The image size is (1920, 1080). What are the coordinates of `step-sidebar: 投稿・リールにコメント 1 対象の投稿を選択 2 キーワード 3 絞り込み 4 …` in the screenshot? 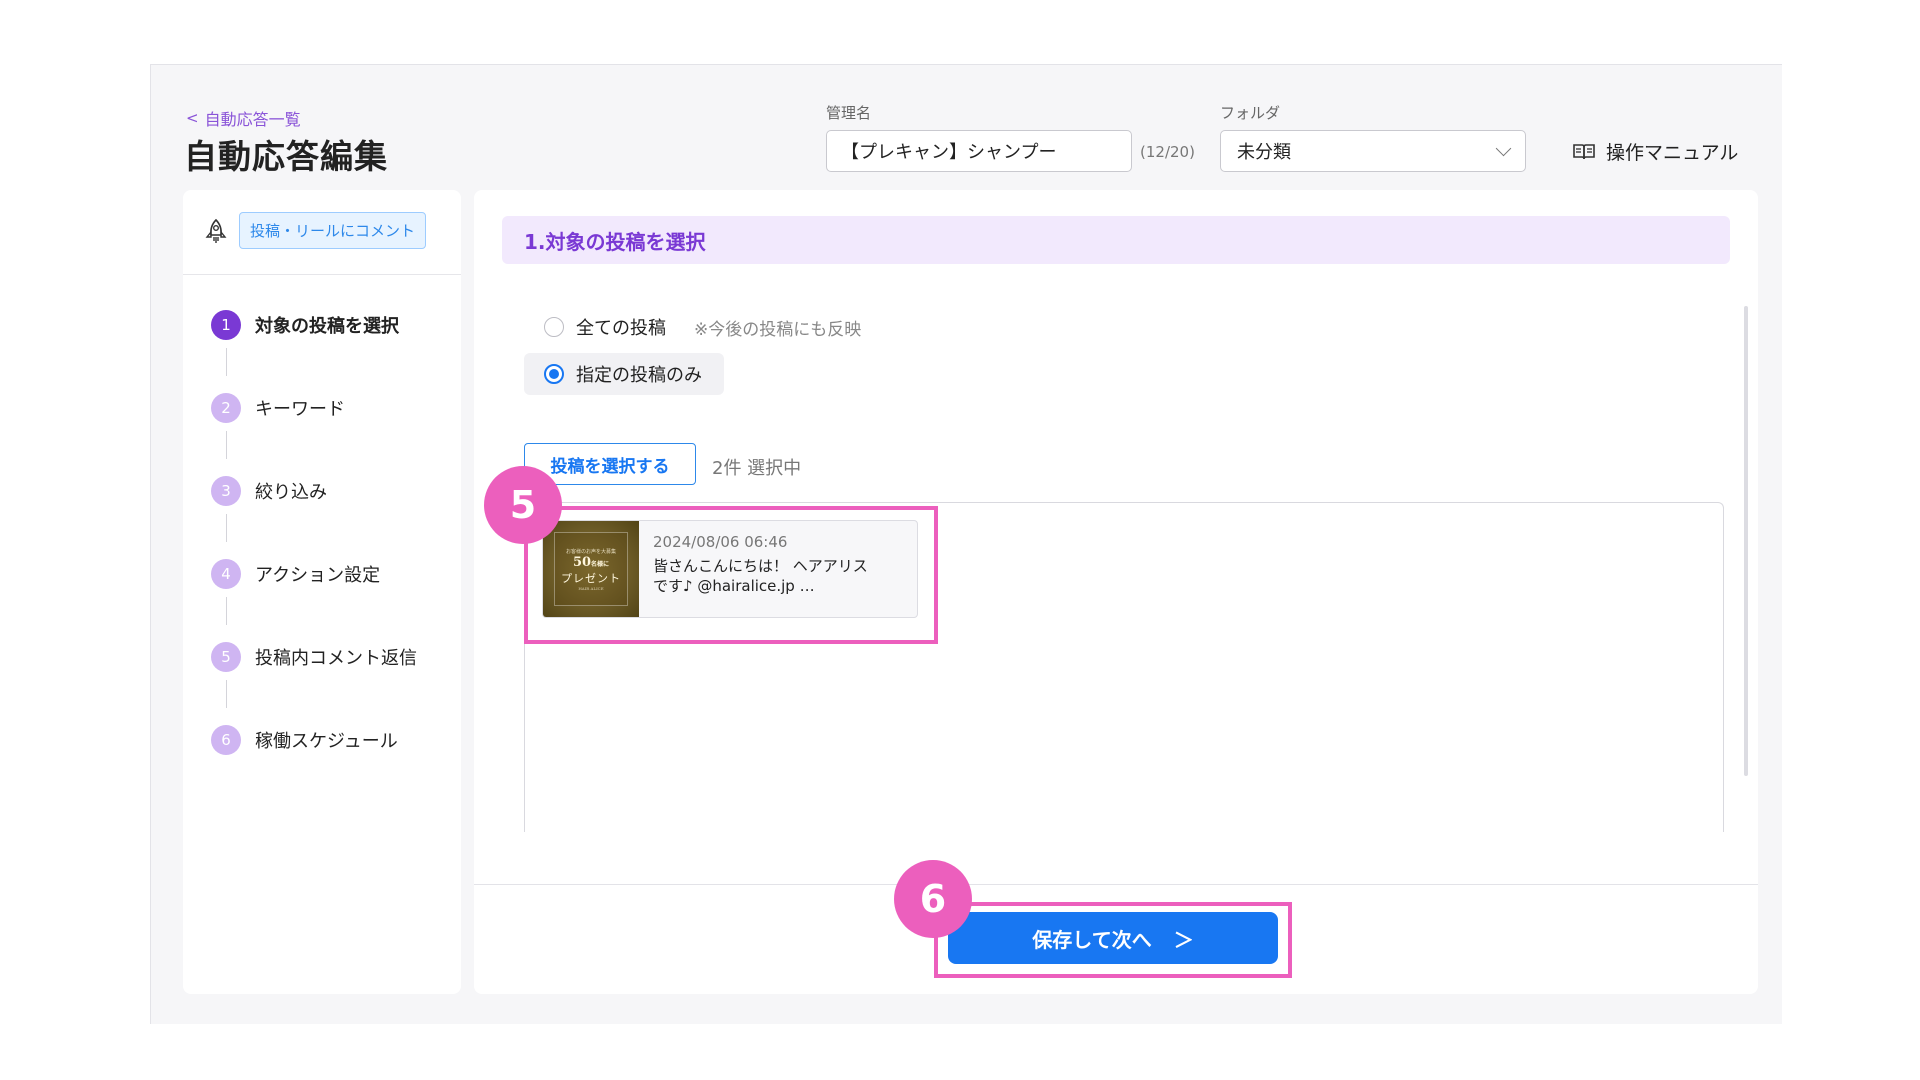 It's located at (322, 592).